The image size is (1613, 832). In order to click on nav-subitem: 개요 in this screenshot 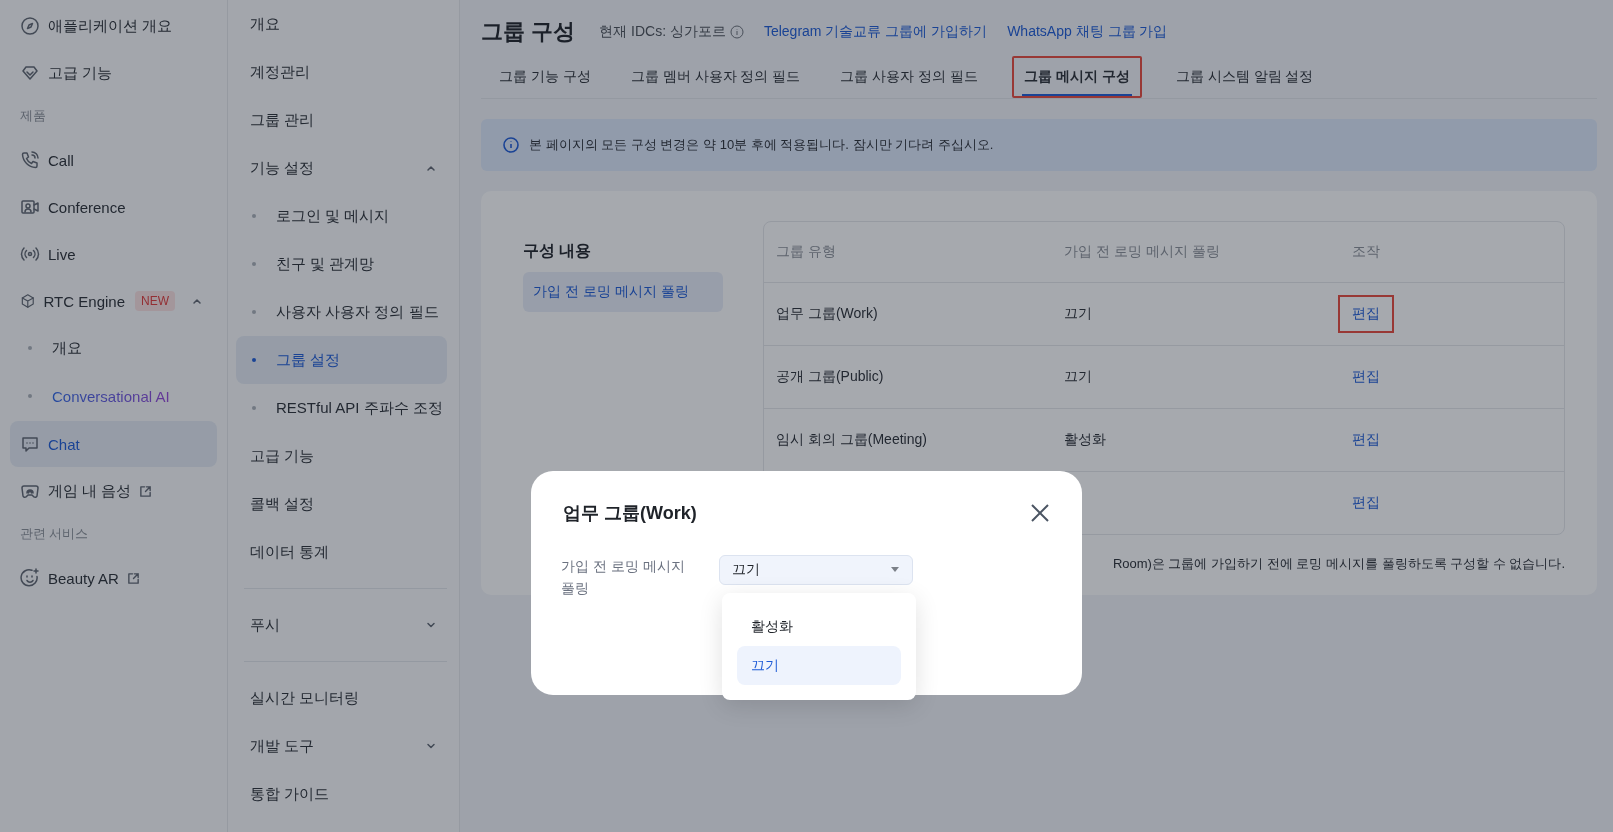, I will do `click(113, 348)`.